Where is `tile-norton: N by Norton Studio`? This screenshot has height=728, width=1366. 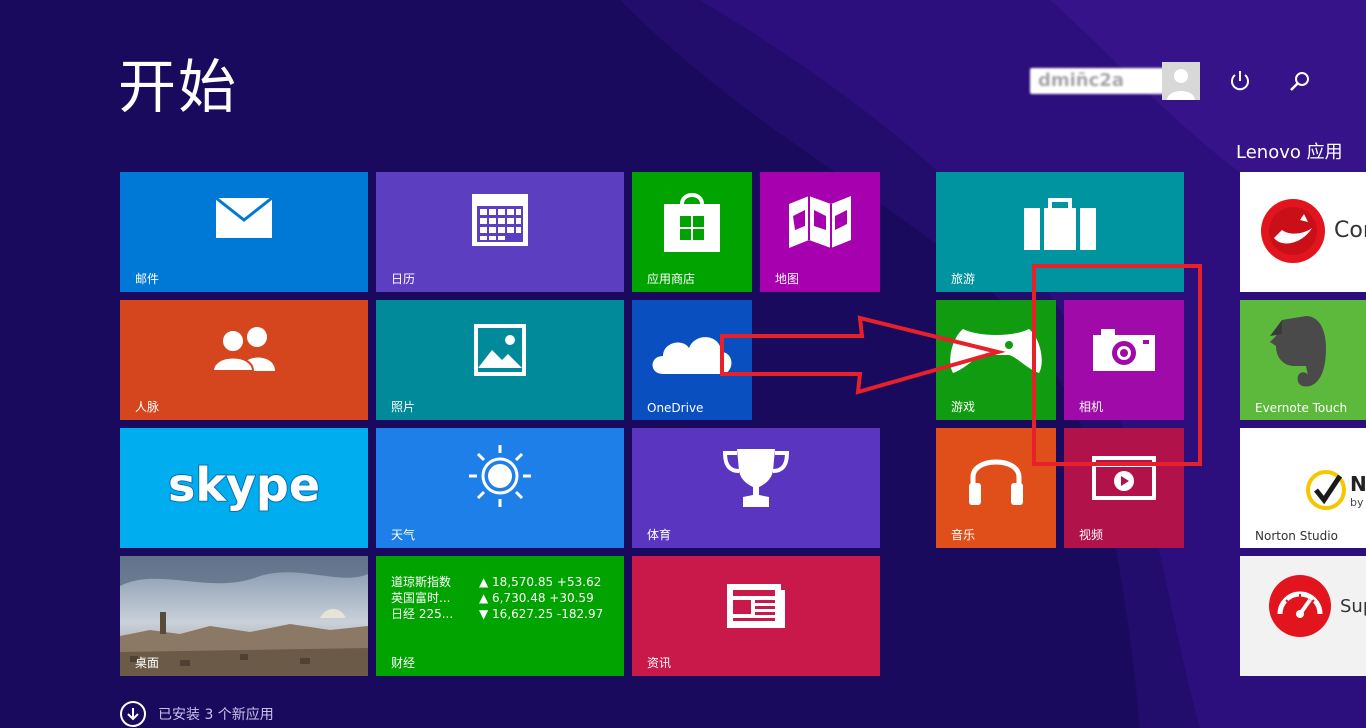 tile-norton: N by Norton Studio is located at coordinates (1303, 488).